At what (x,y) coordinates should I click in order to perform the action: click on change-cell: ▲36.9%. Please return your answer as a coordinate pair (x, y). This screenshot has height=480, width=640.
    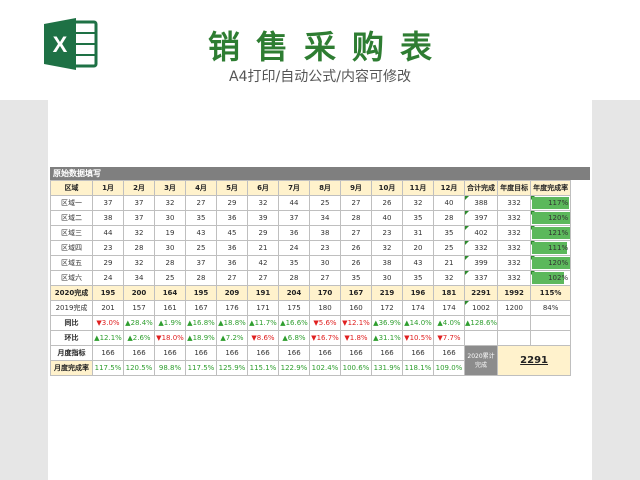
    Looking at the image, I should click on (387, 323).